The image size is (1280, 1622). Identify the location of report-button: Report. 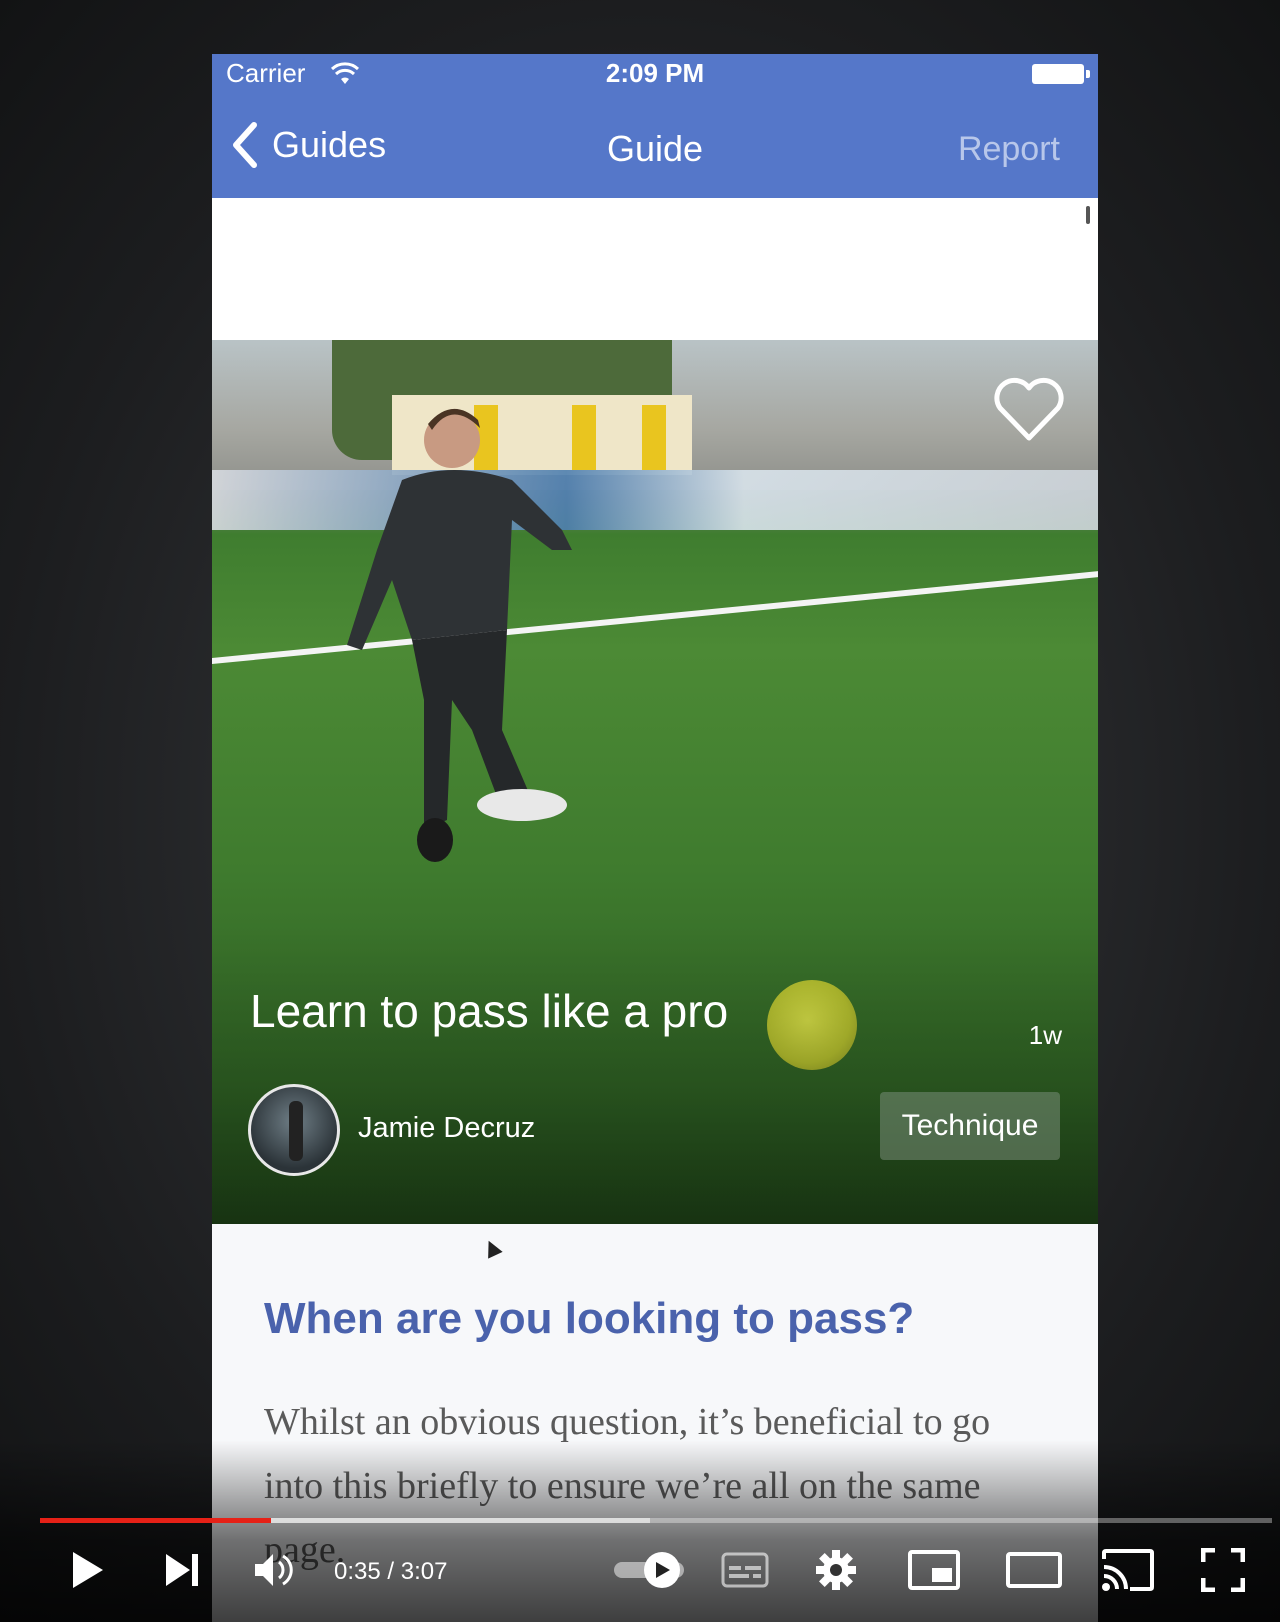
(1009, 149).